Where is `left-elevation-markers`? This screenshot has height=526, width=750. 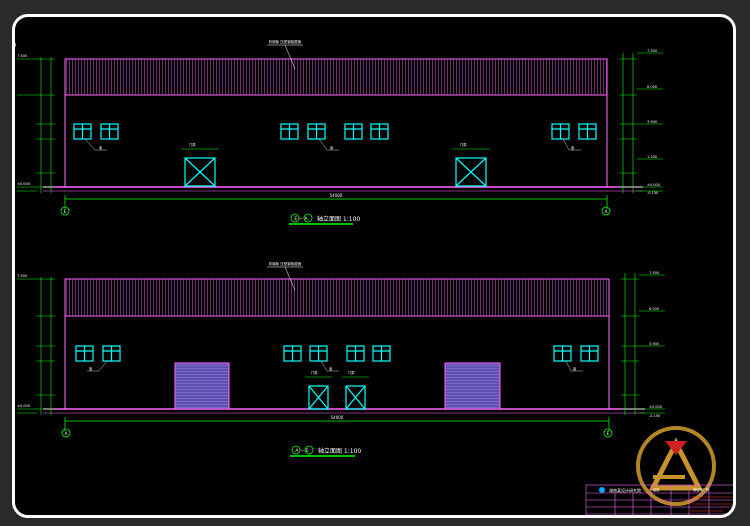 left-elevation-markers is located at coordinates (27, 125).